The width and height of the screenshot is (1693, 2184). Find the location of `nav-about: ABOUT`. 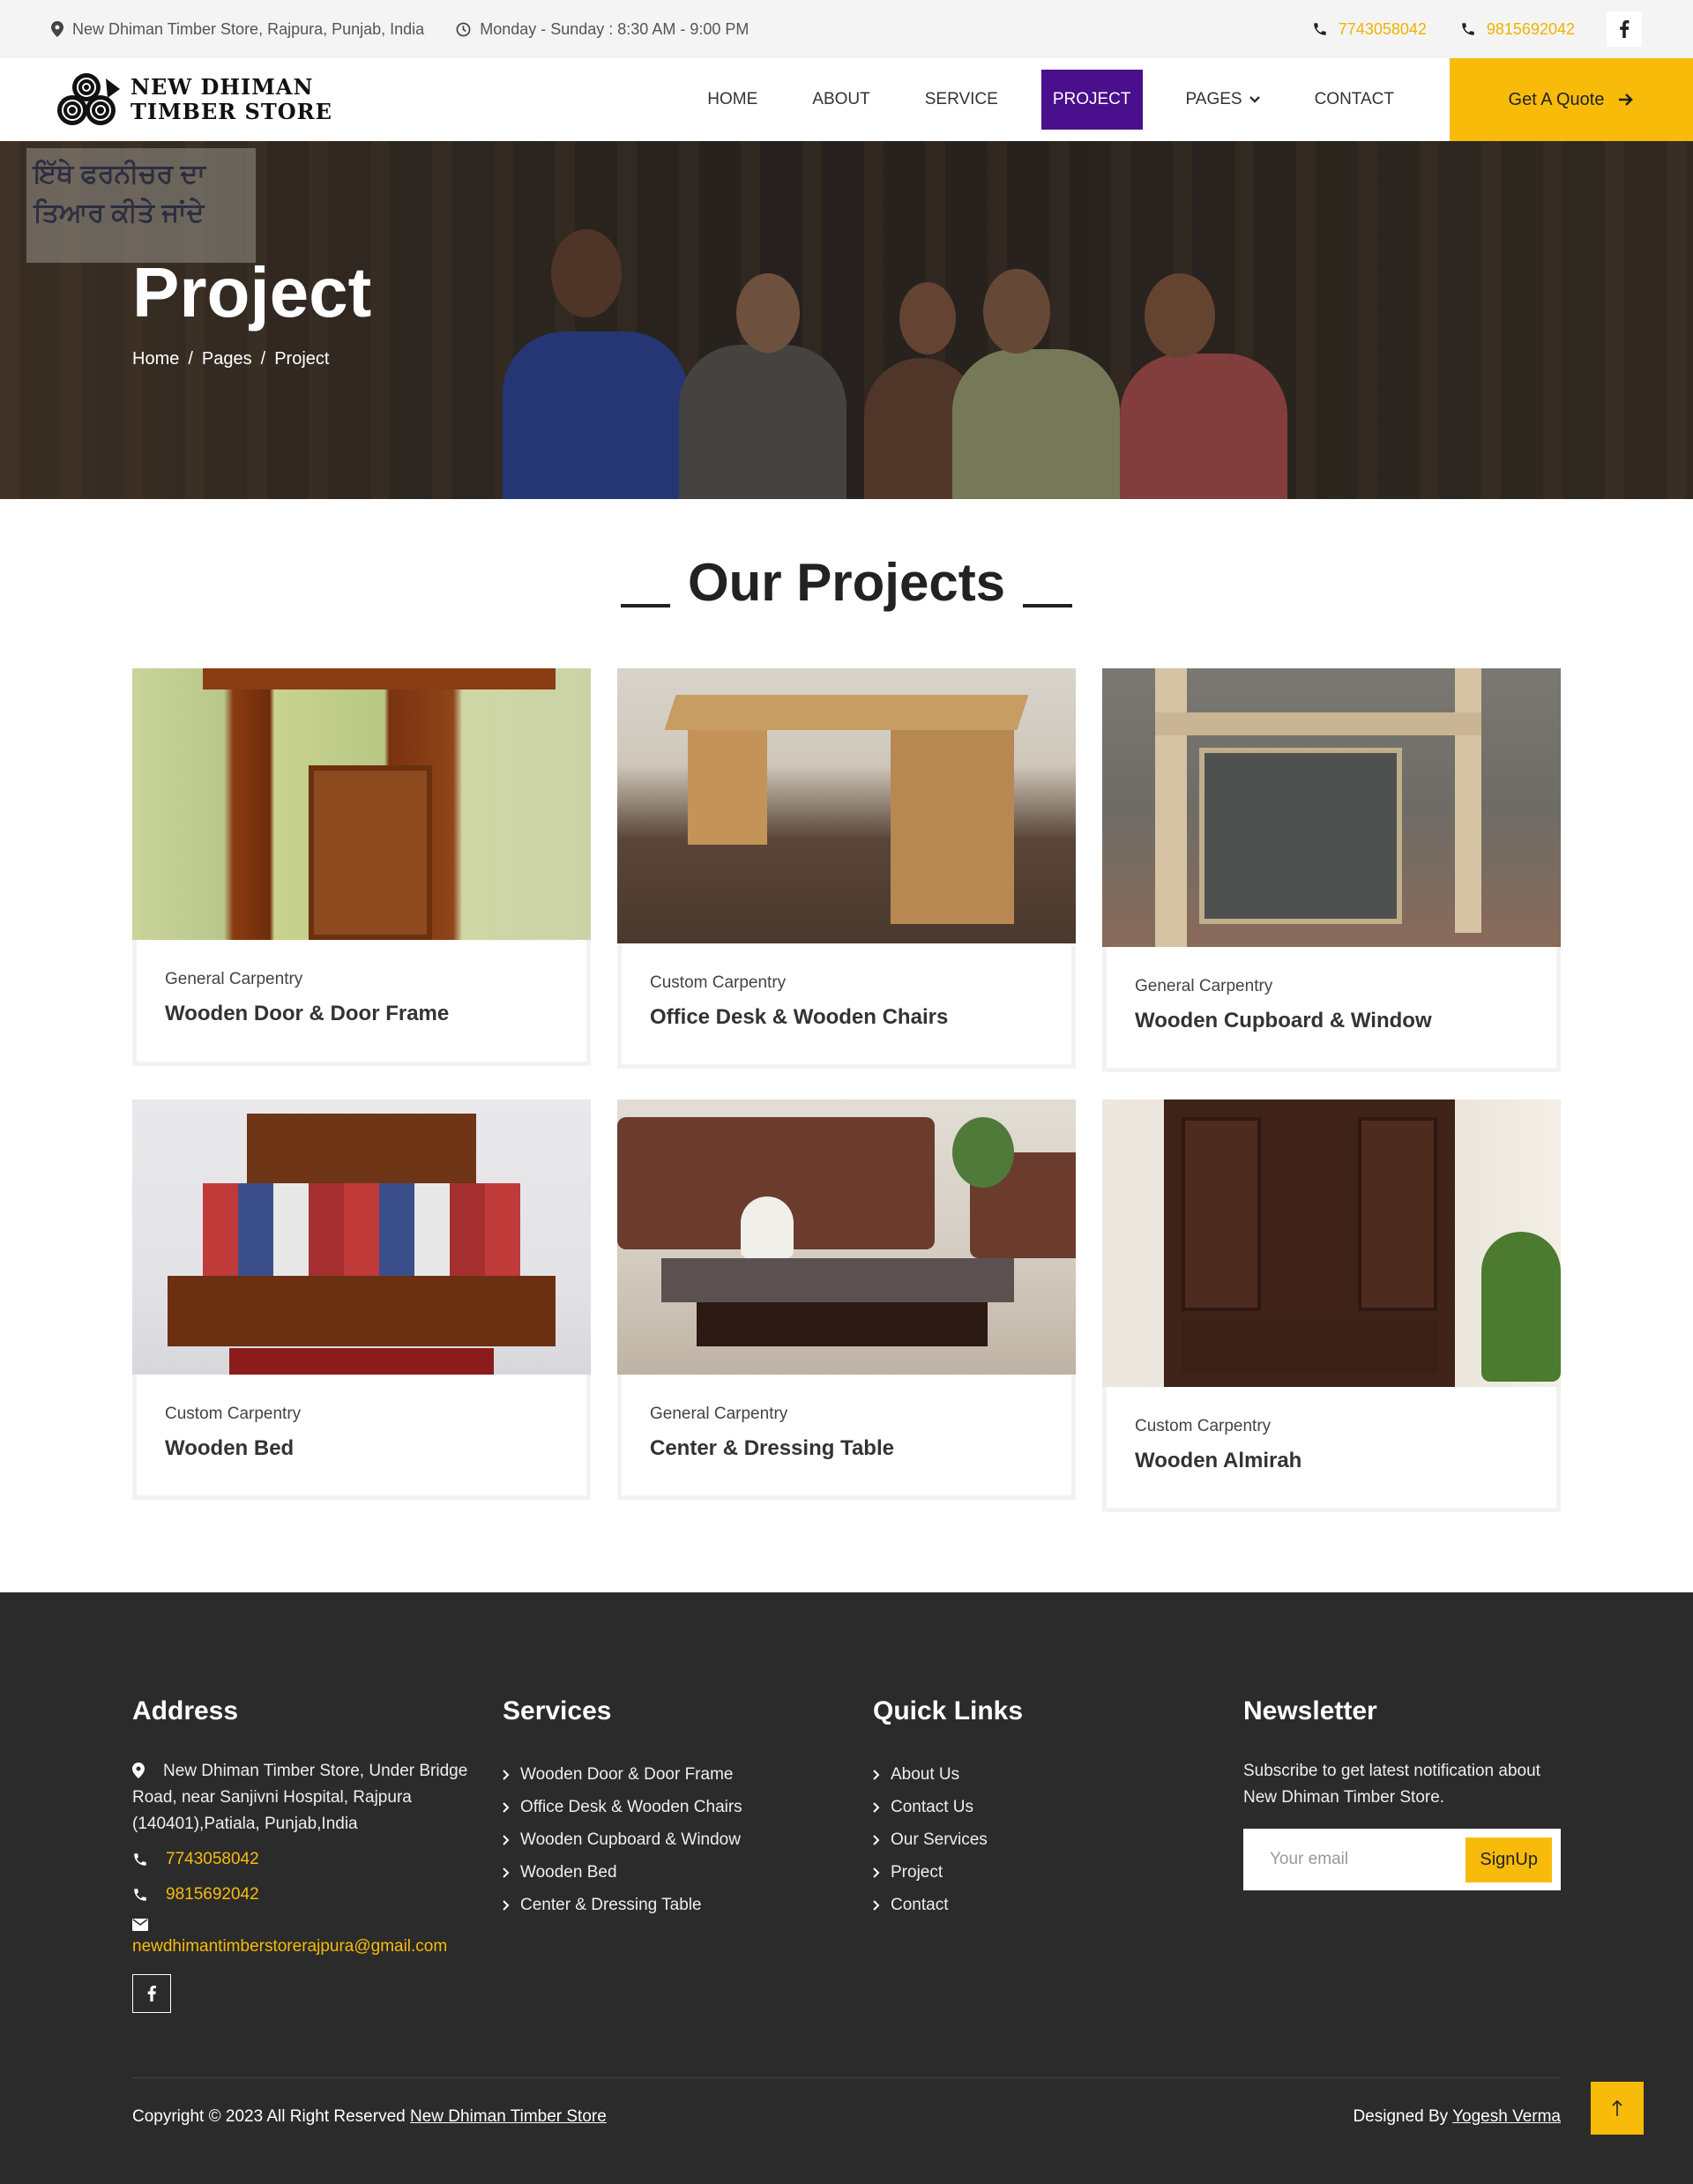

nav-about: ABOUT is located at coordinates (841, 100).